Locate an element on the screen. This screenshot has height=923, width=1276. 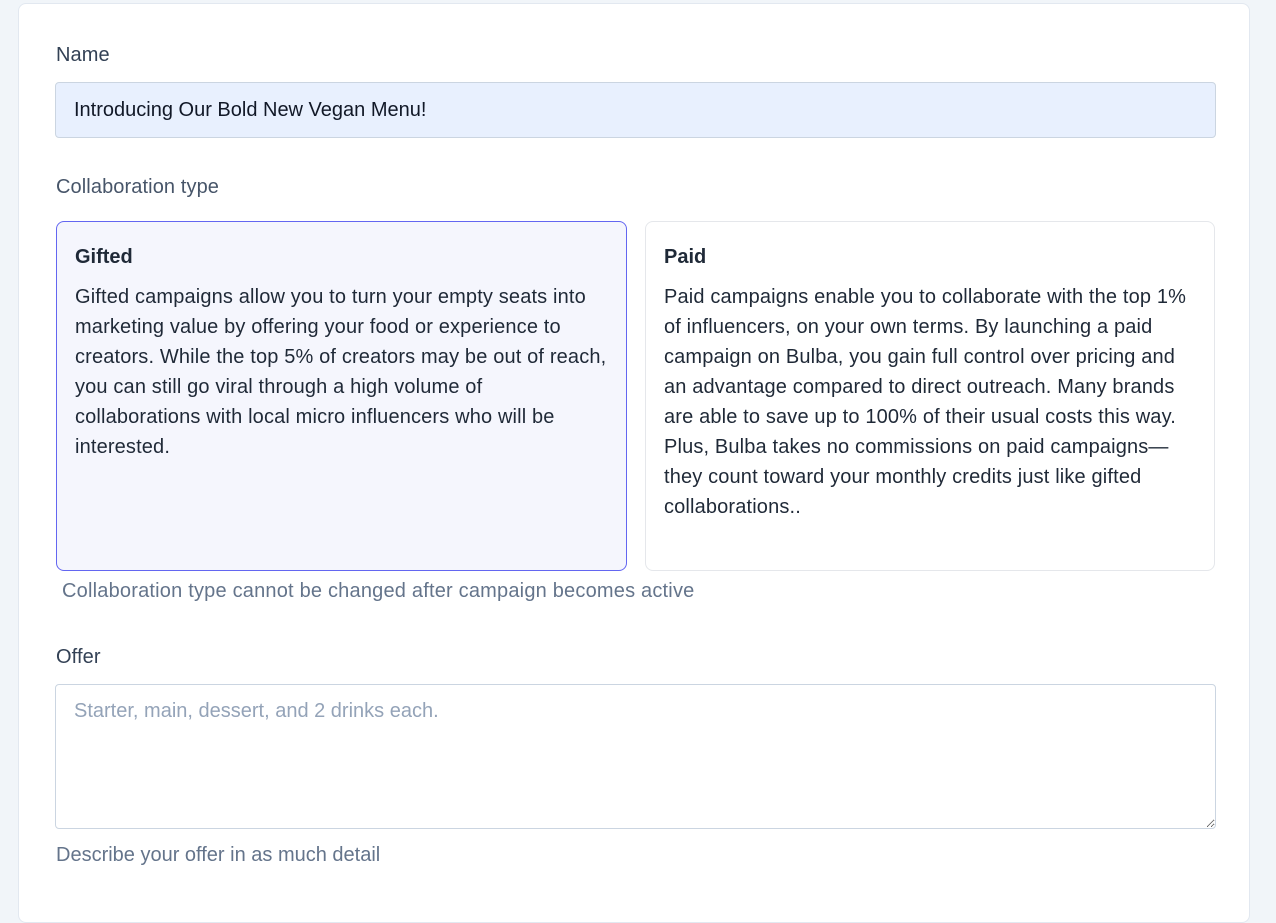
name-input is located at coordinates (635, 110).